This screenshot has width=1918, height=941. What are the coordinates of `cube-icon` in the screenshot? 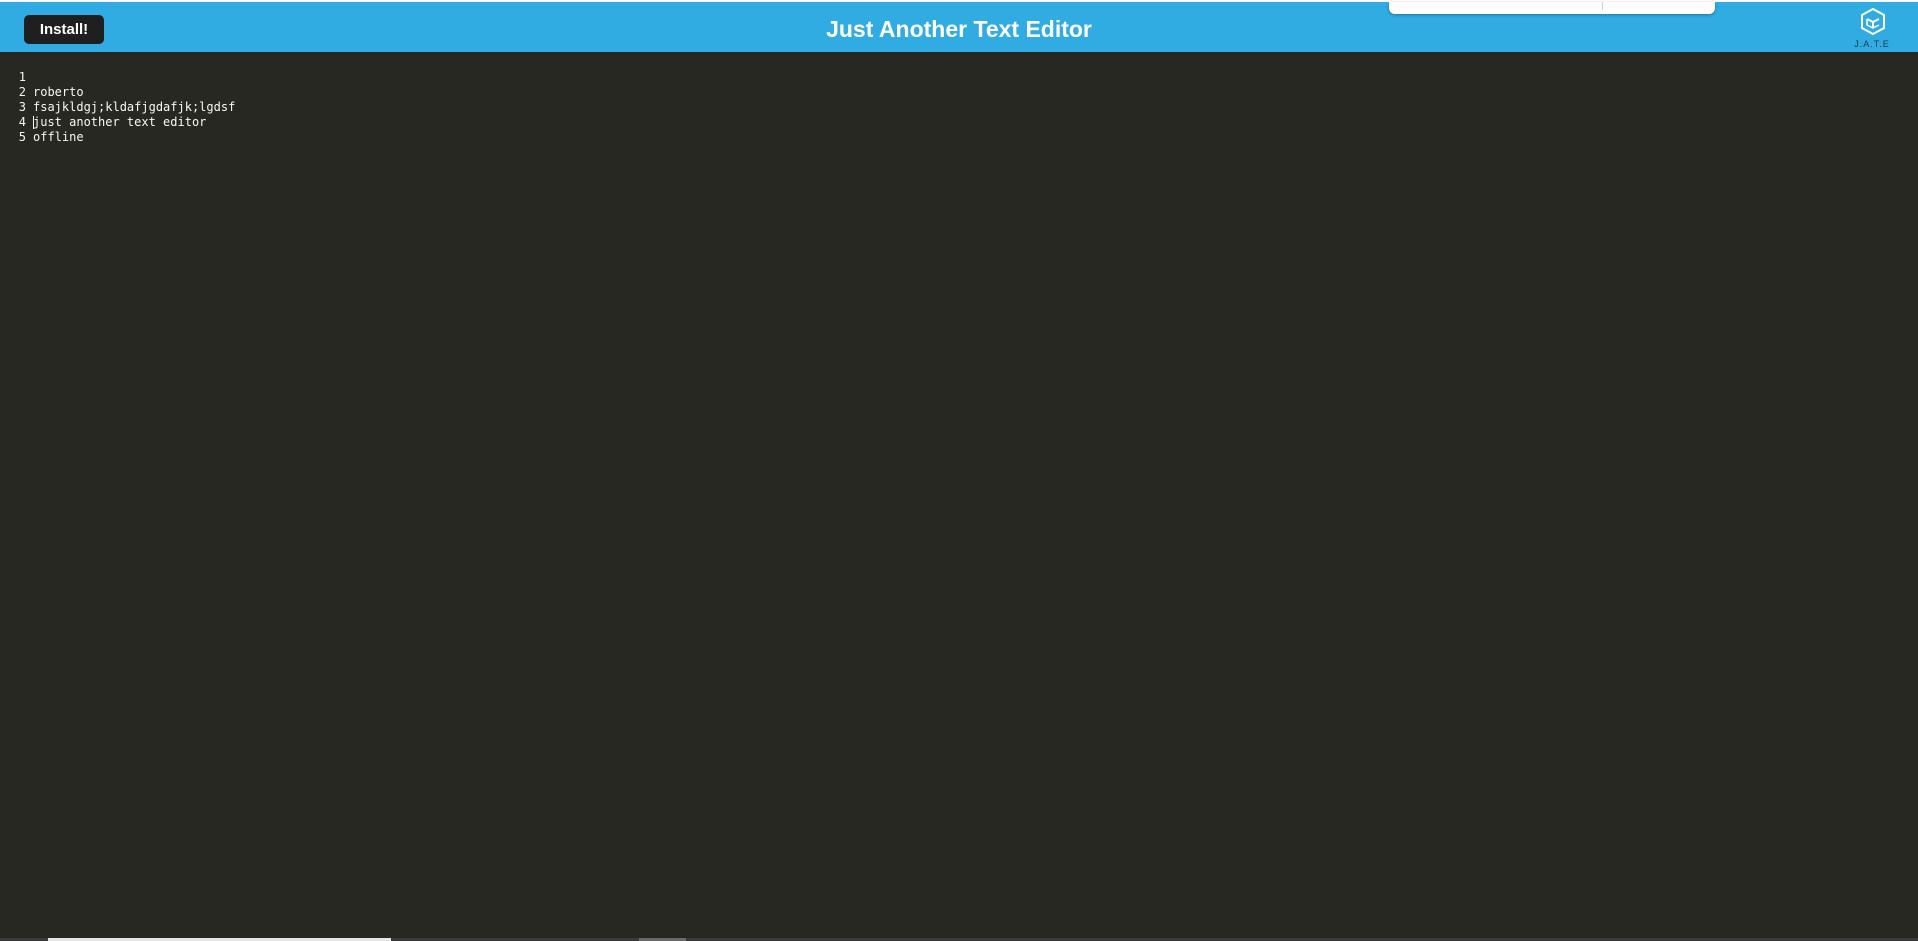 It's located at (1873, 21).